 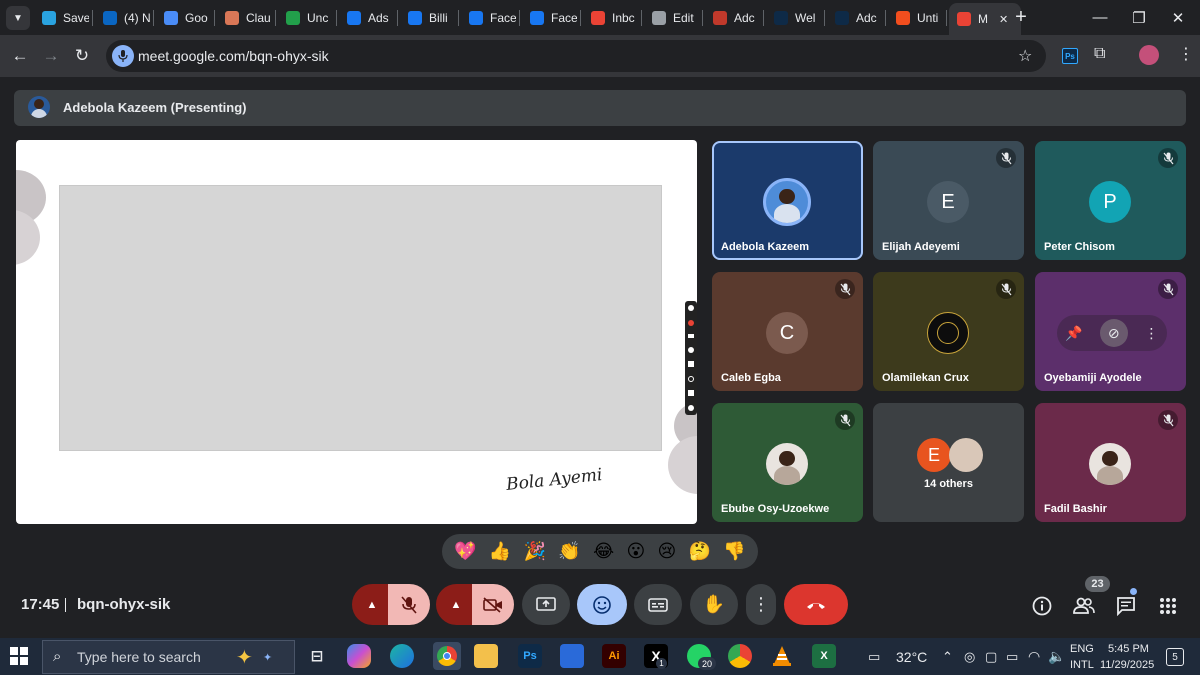 I want to click on participant-tile: C Caleb Egba, so click(x=787, y=331).